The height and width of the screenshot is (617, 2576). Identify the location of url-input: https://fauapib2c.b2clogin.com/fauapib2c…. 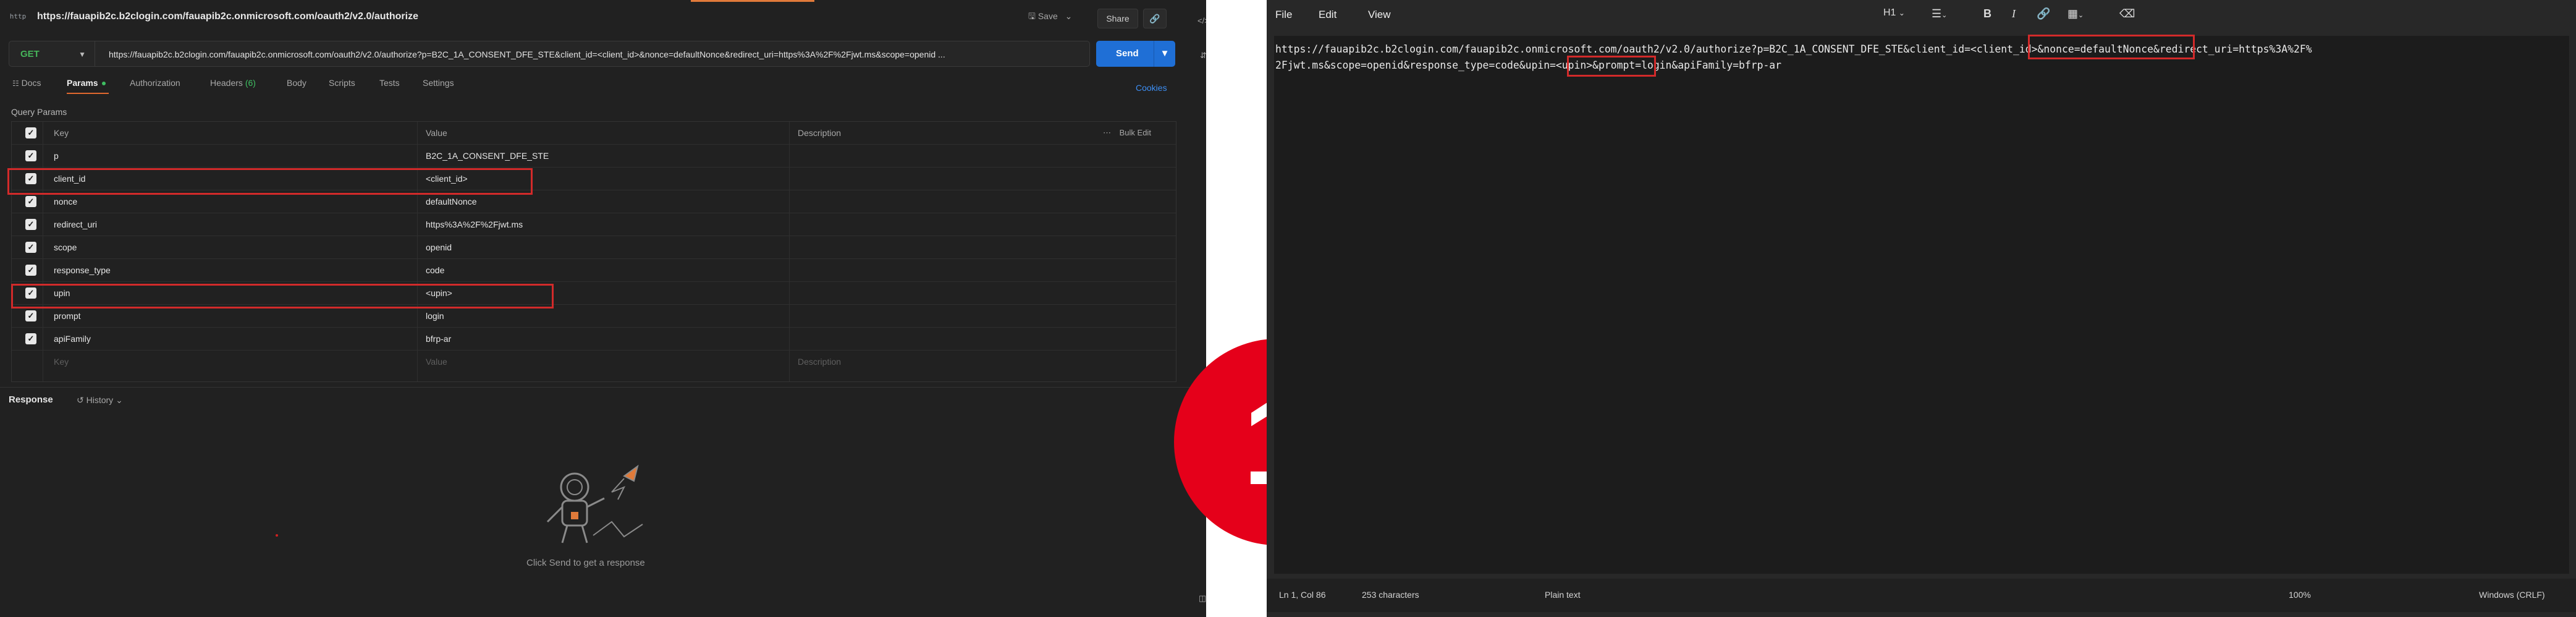
(592, 54).